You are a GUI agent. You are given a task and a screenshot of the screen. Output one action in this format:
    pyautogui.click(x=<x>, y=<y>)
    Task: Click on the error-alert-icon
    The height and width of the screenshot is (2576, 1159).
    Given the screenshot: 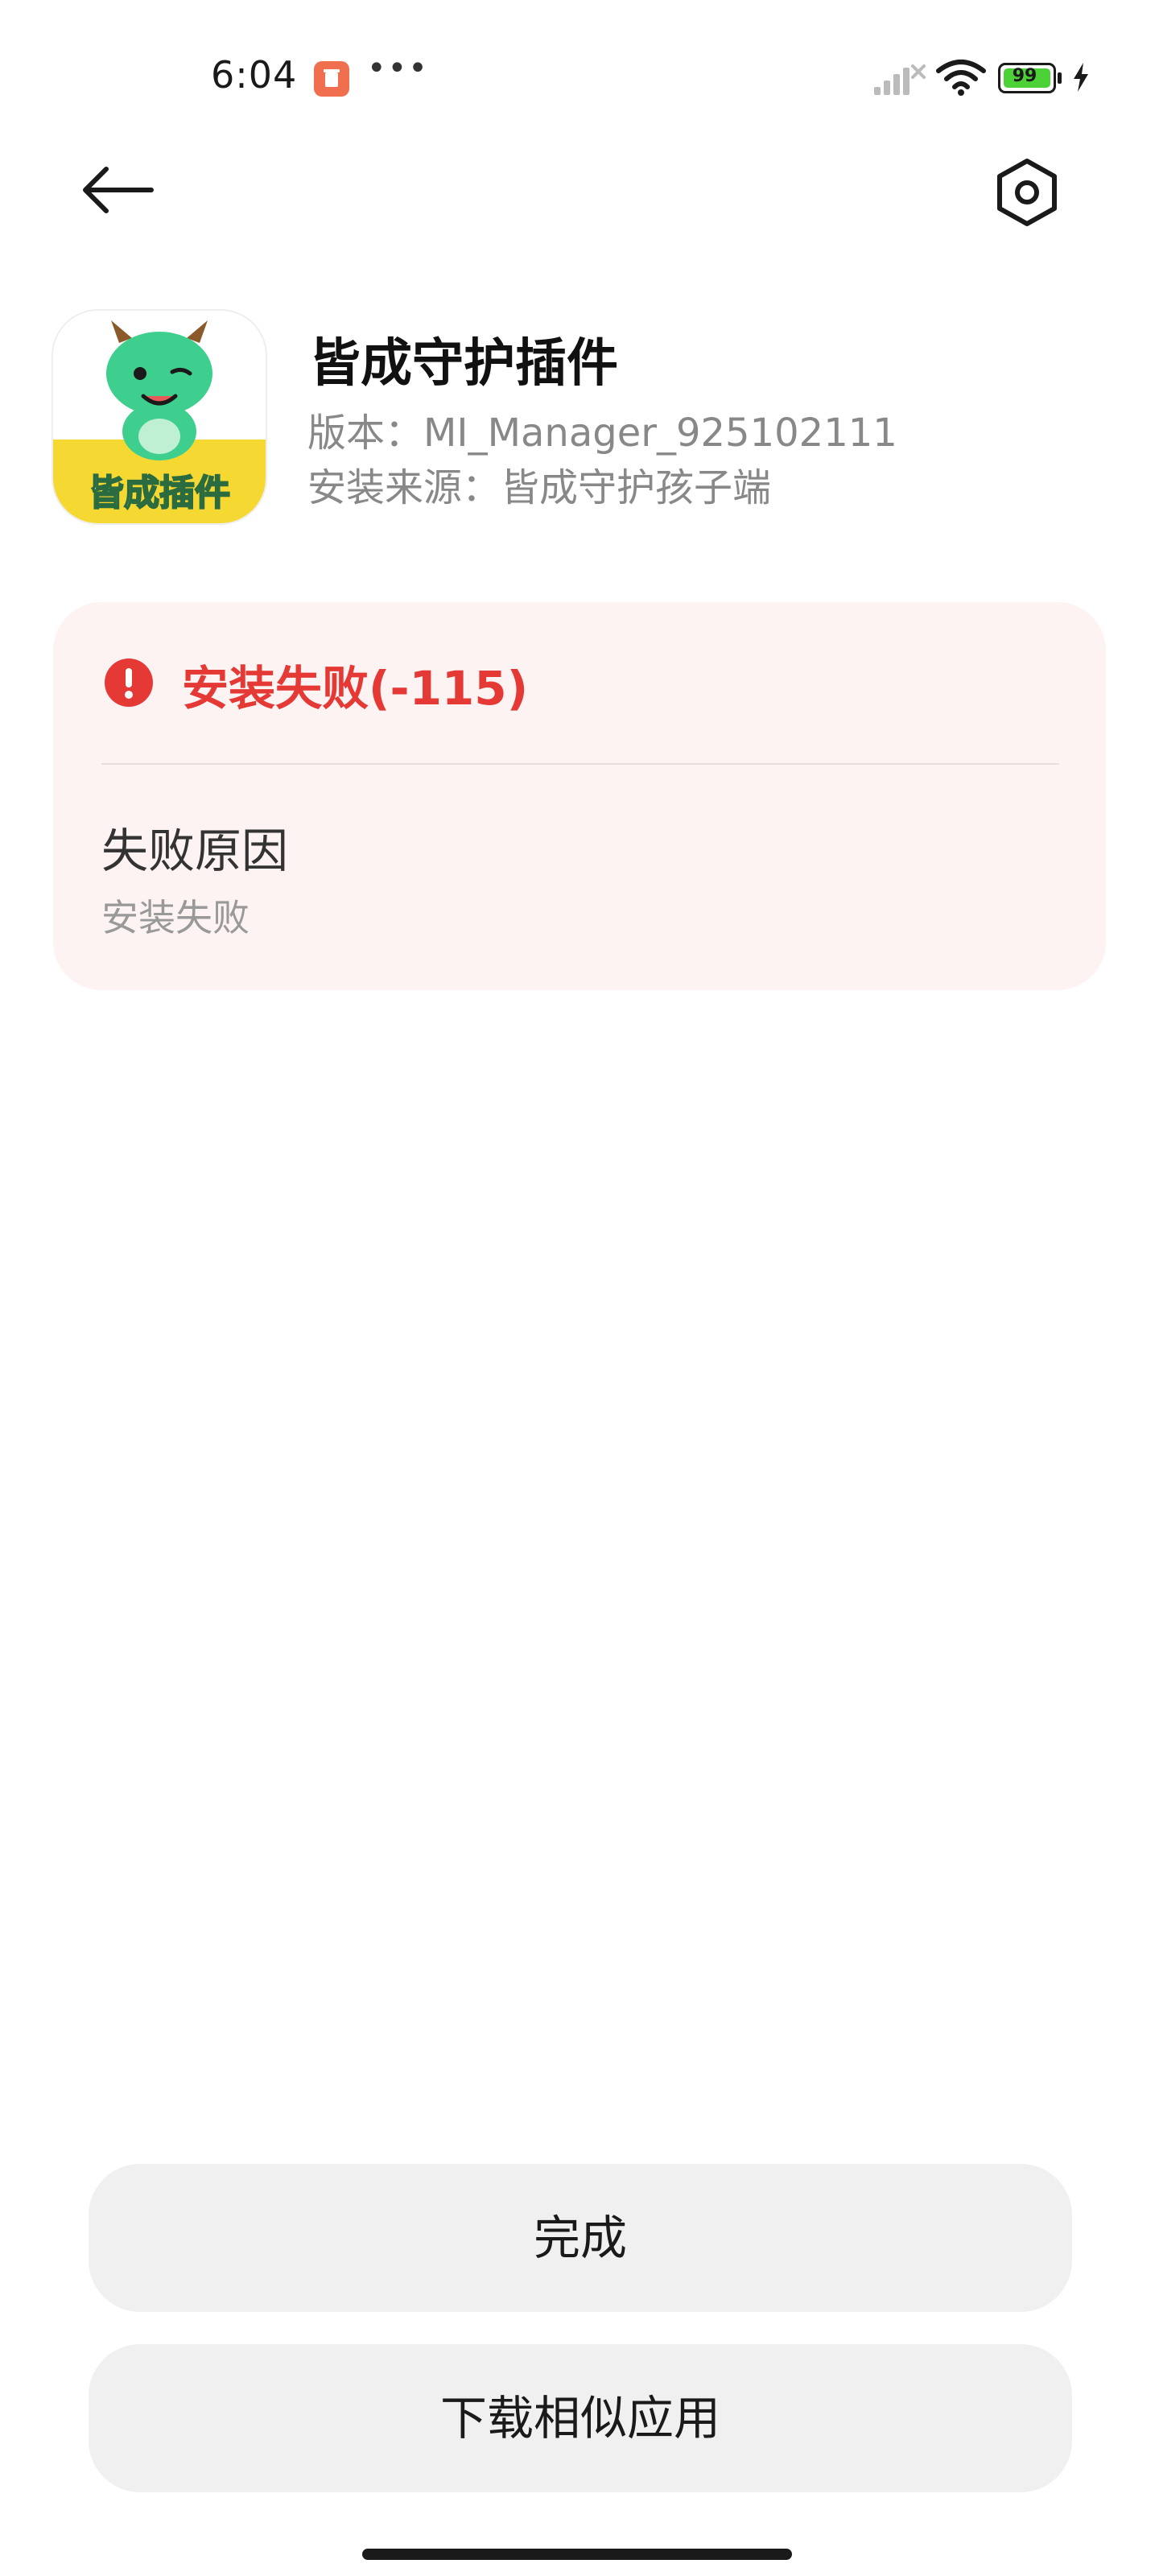 What is the action you would take?
    pyautogui.click(x=129, y=682)
    